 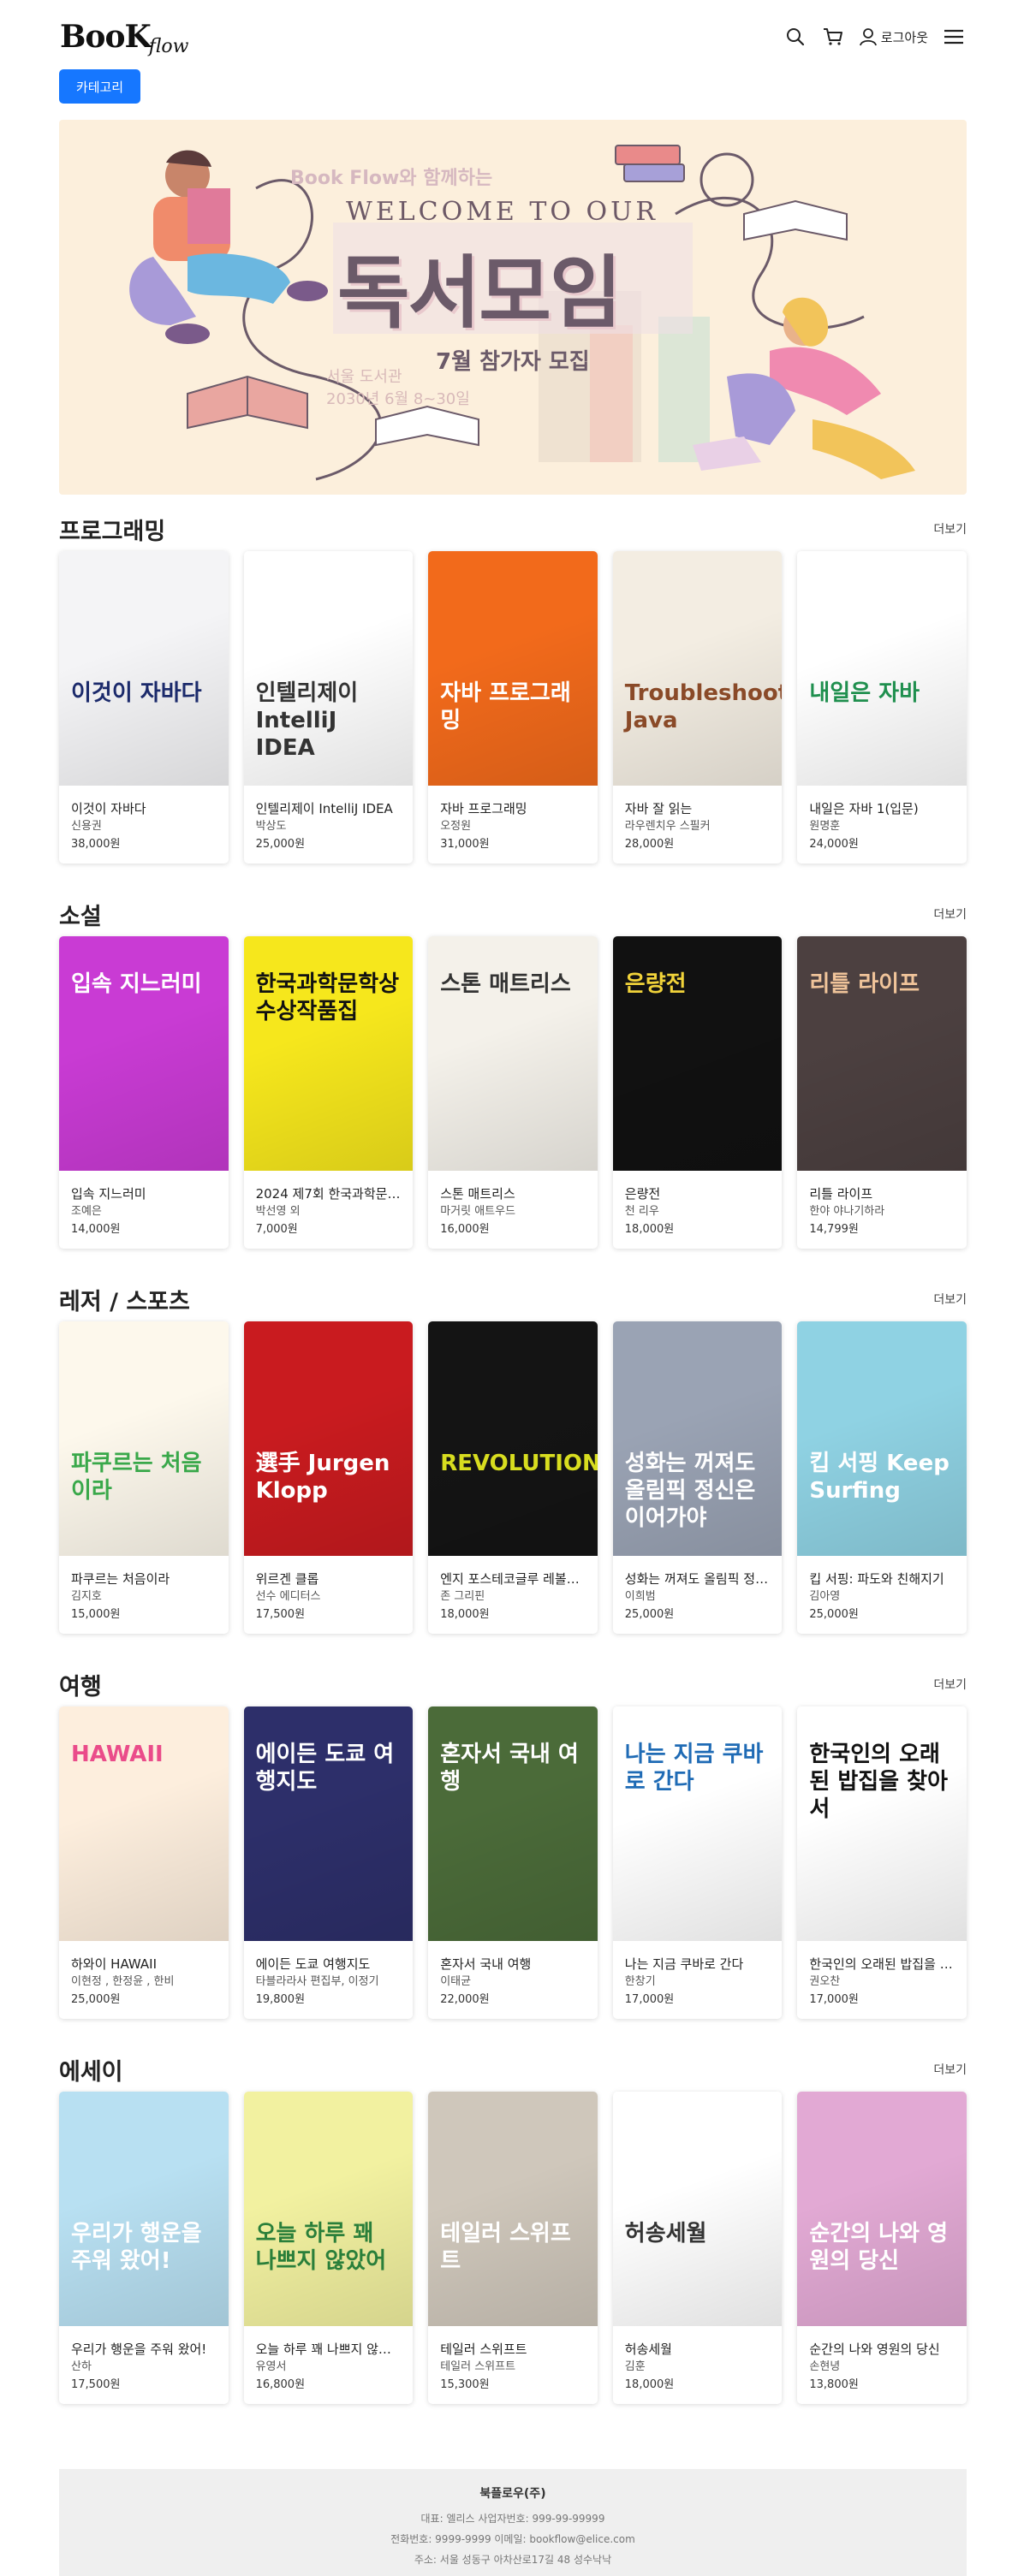 I want to click on book-card: 우리가 행운을 주워 왔어! 우리가 행운을 주워 왔어! 산하 17,500원, so click(x=144, y=2248).